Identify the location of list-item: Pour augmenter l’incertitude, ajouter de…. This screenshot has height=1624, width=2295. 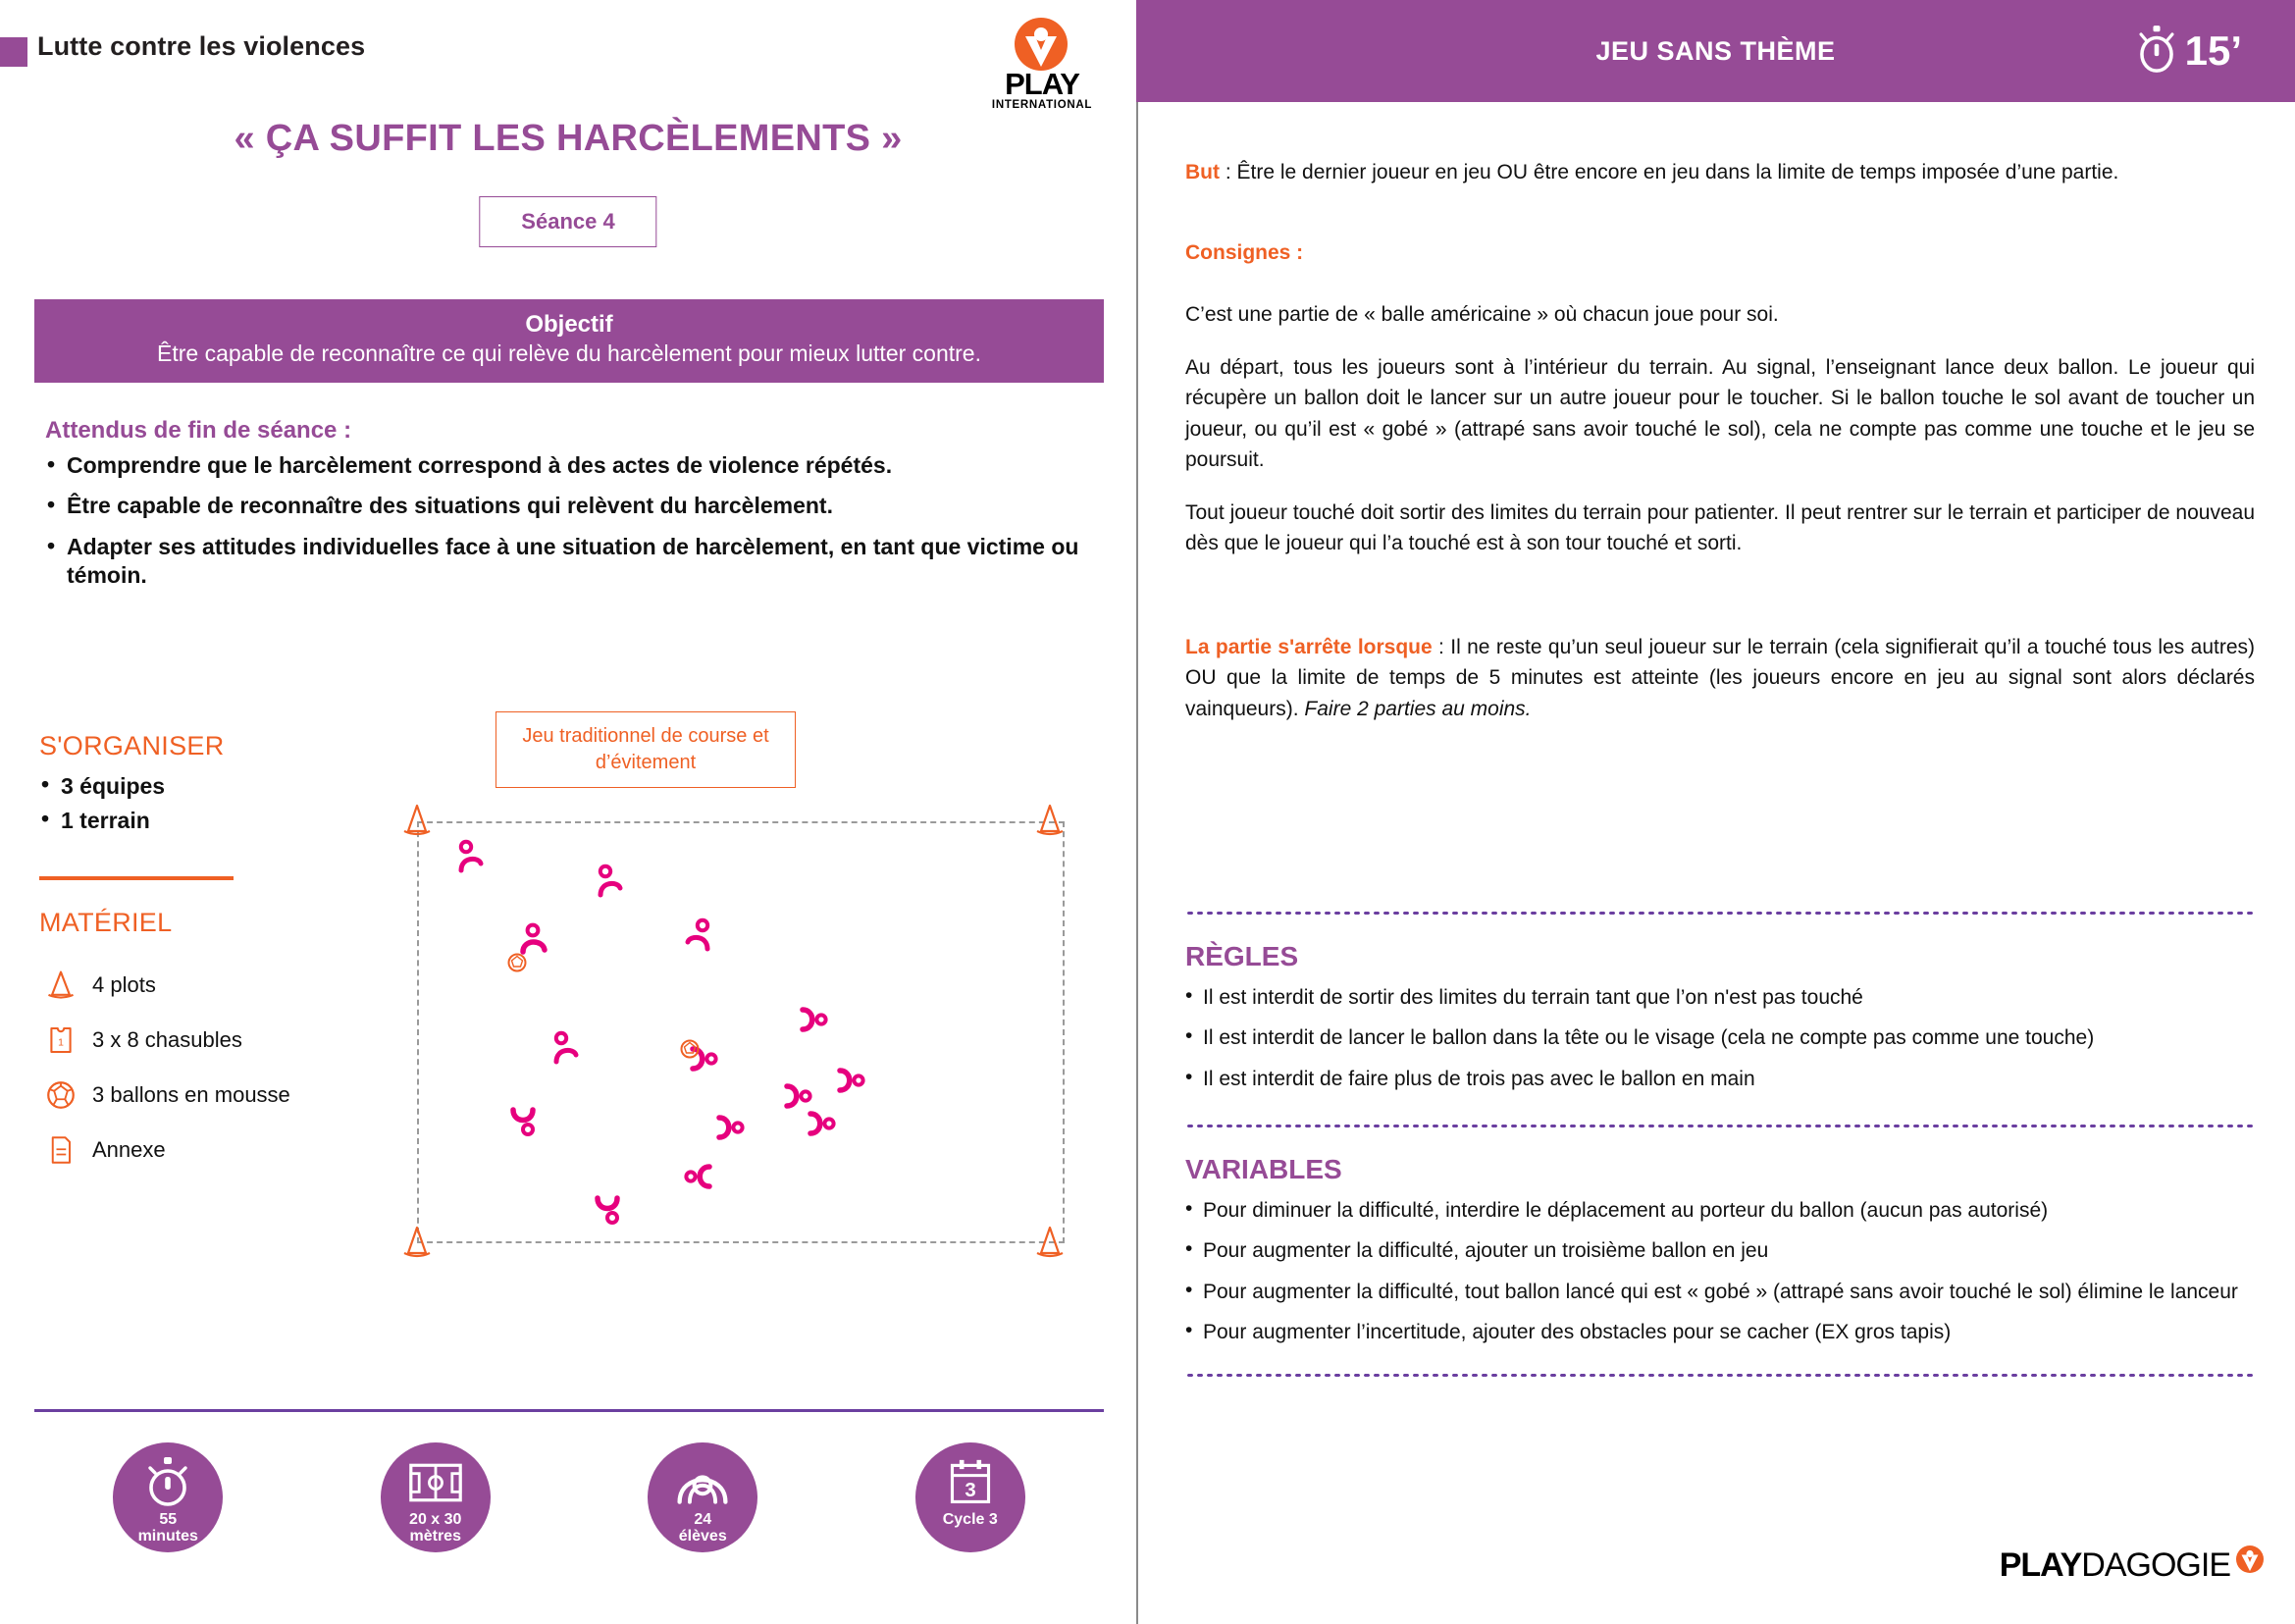
(1720, 1331).